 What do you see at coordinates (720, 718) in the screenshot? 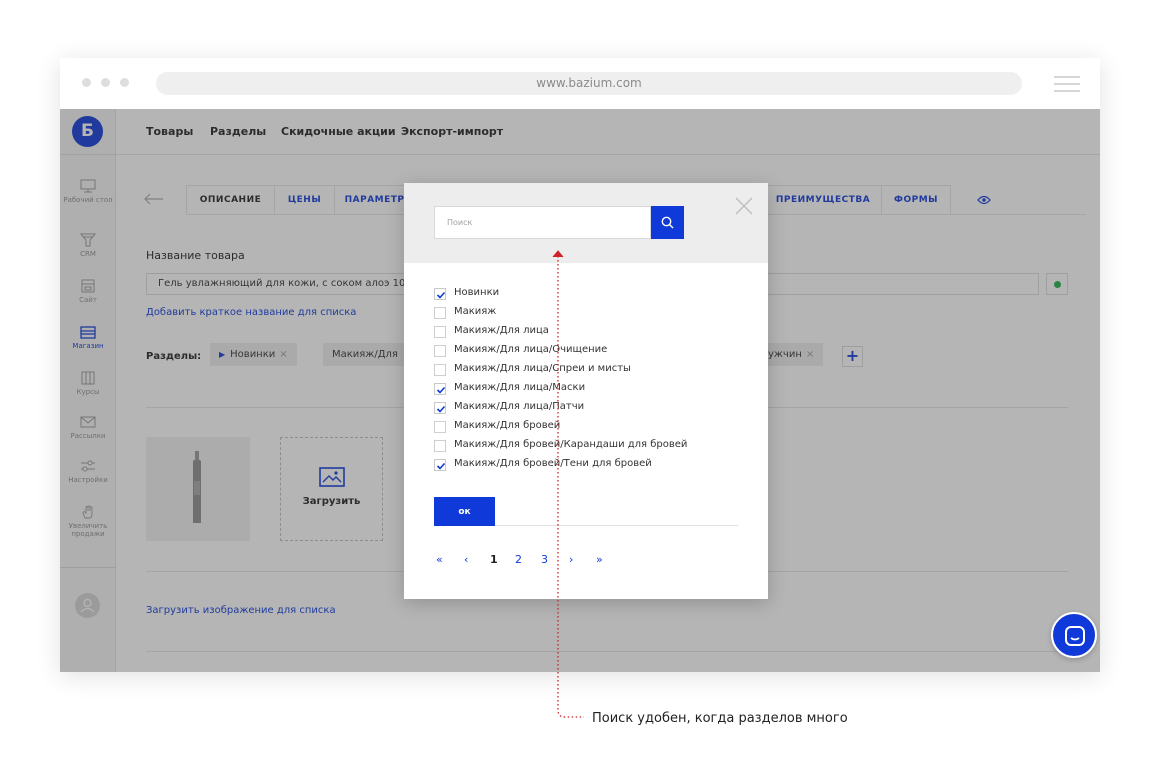
I see `annotation-text: Поиск удобен, когда разделов много` at bounding box center [720, 718].